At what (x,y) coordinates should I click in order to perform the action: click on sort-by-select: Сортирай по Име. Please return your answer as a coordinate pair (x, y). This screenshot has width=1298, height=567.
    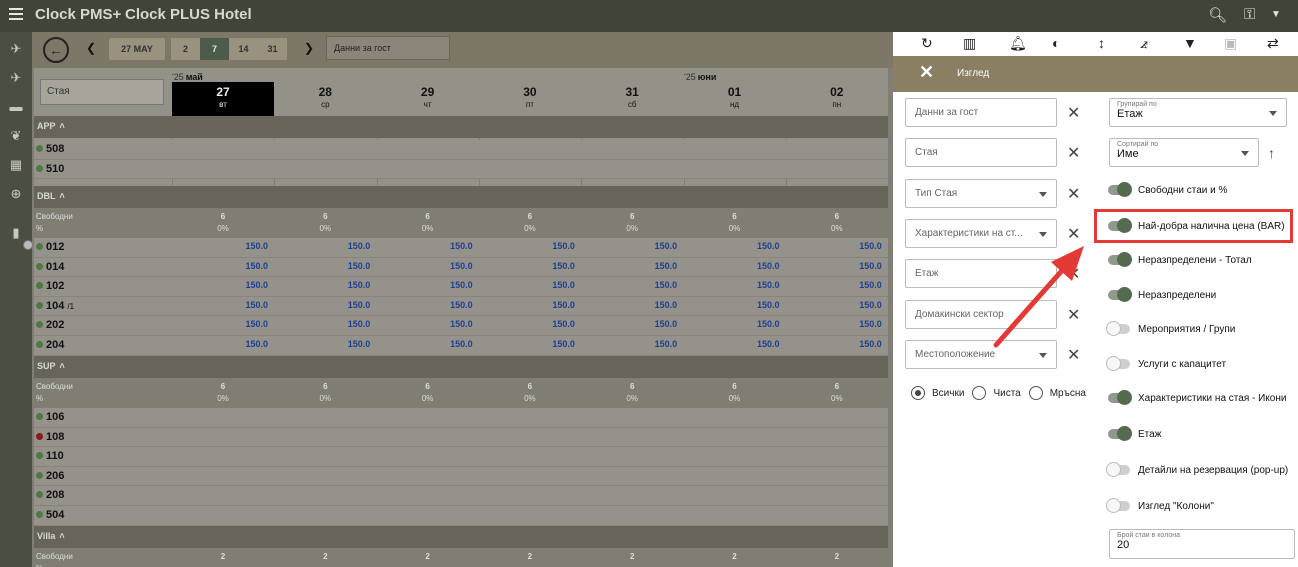
    Looking at the image, I should click on (1184, 152).